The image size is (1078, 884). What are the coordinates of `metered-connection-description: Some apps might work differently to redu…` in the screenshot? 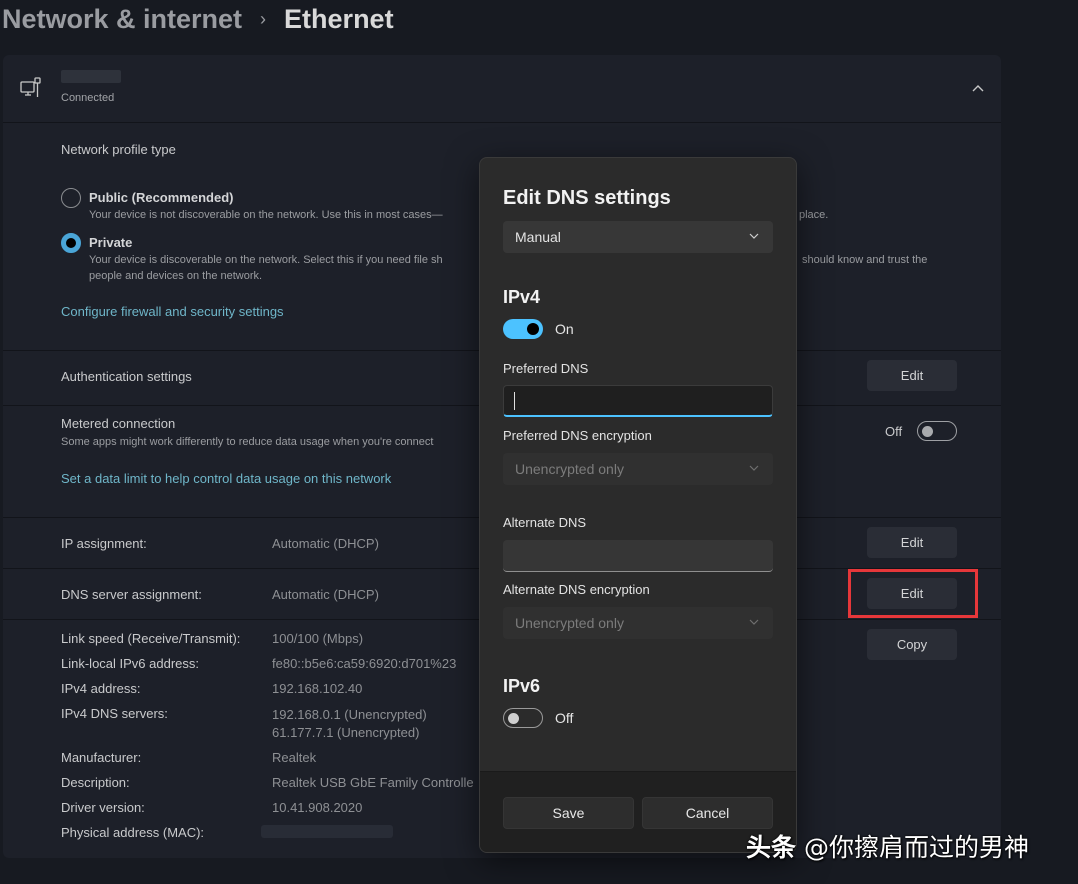 It's located at (247, 442).